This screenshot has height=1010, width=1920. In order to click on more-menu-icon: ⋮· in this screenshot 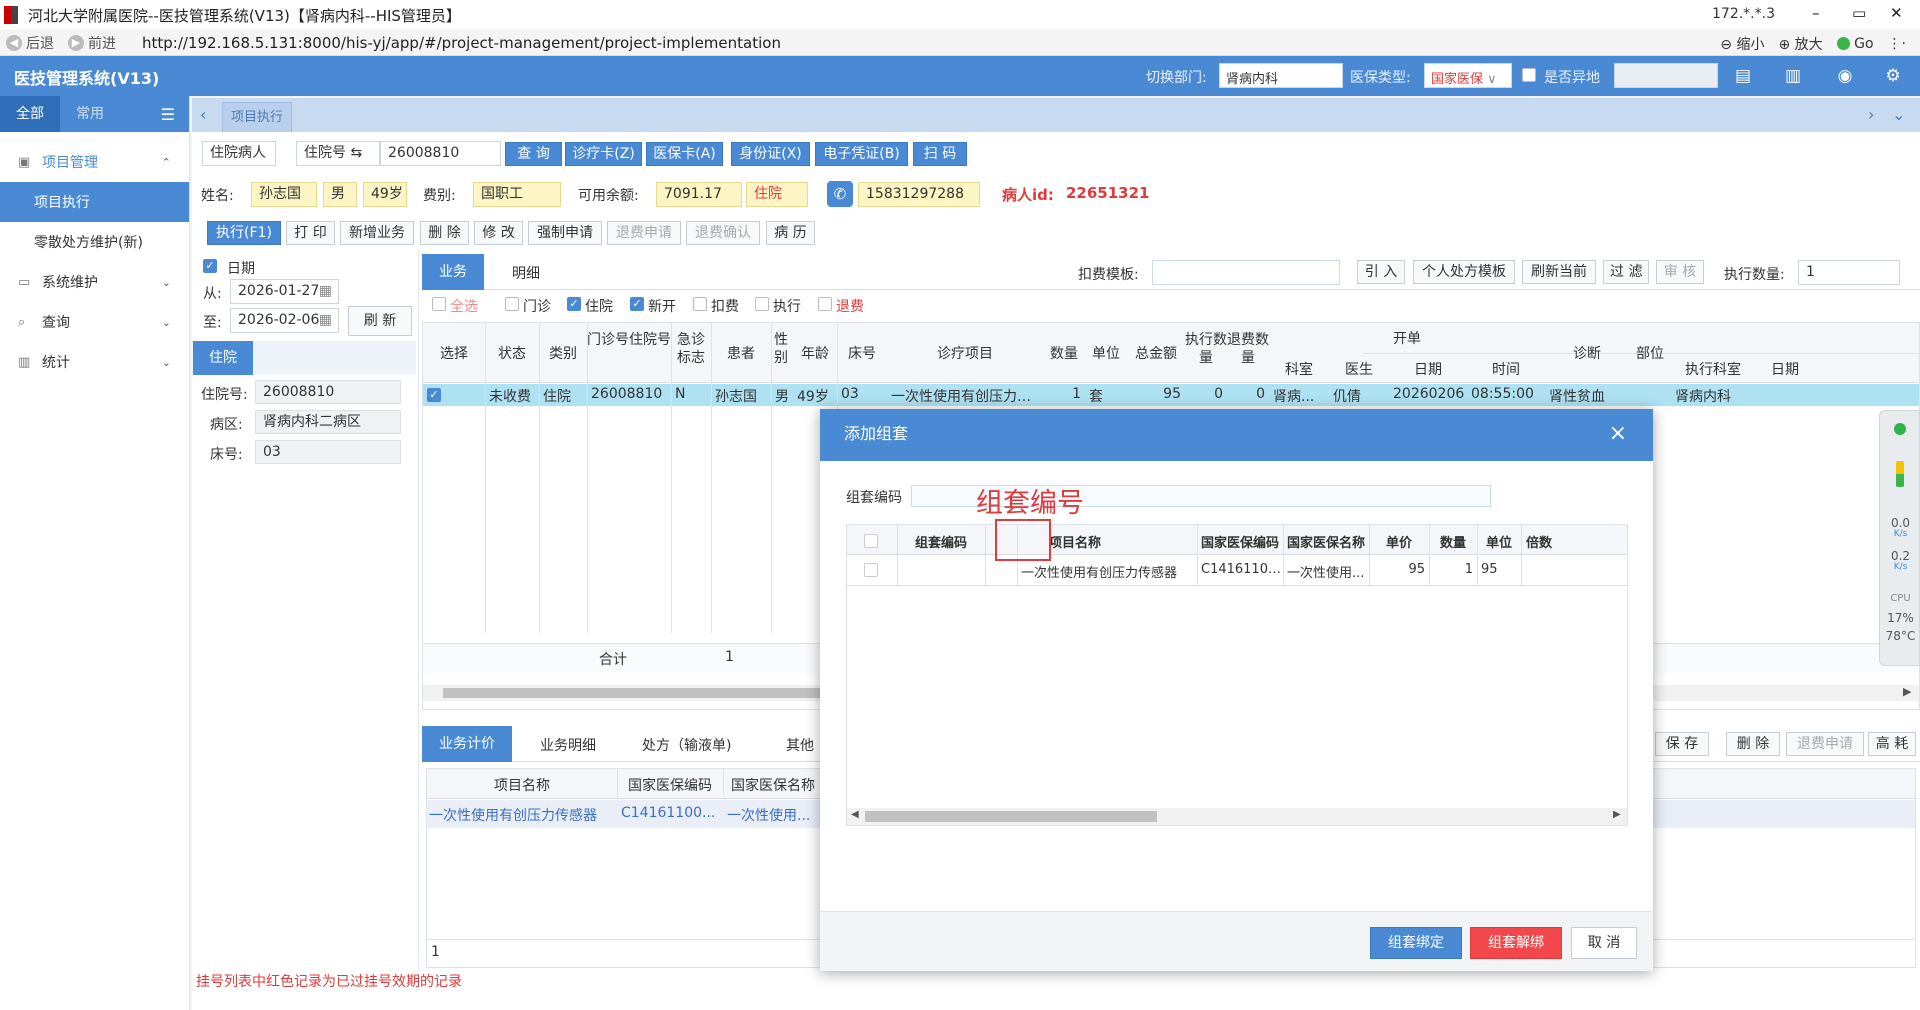, I will do `click(1897, 44)`.